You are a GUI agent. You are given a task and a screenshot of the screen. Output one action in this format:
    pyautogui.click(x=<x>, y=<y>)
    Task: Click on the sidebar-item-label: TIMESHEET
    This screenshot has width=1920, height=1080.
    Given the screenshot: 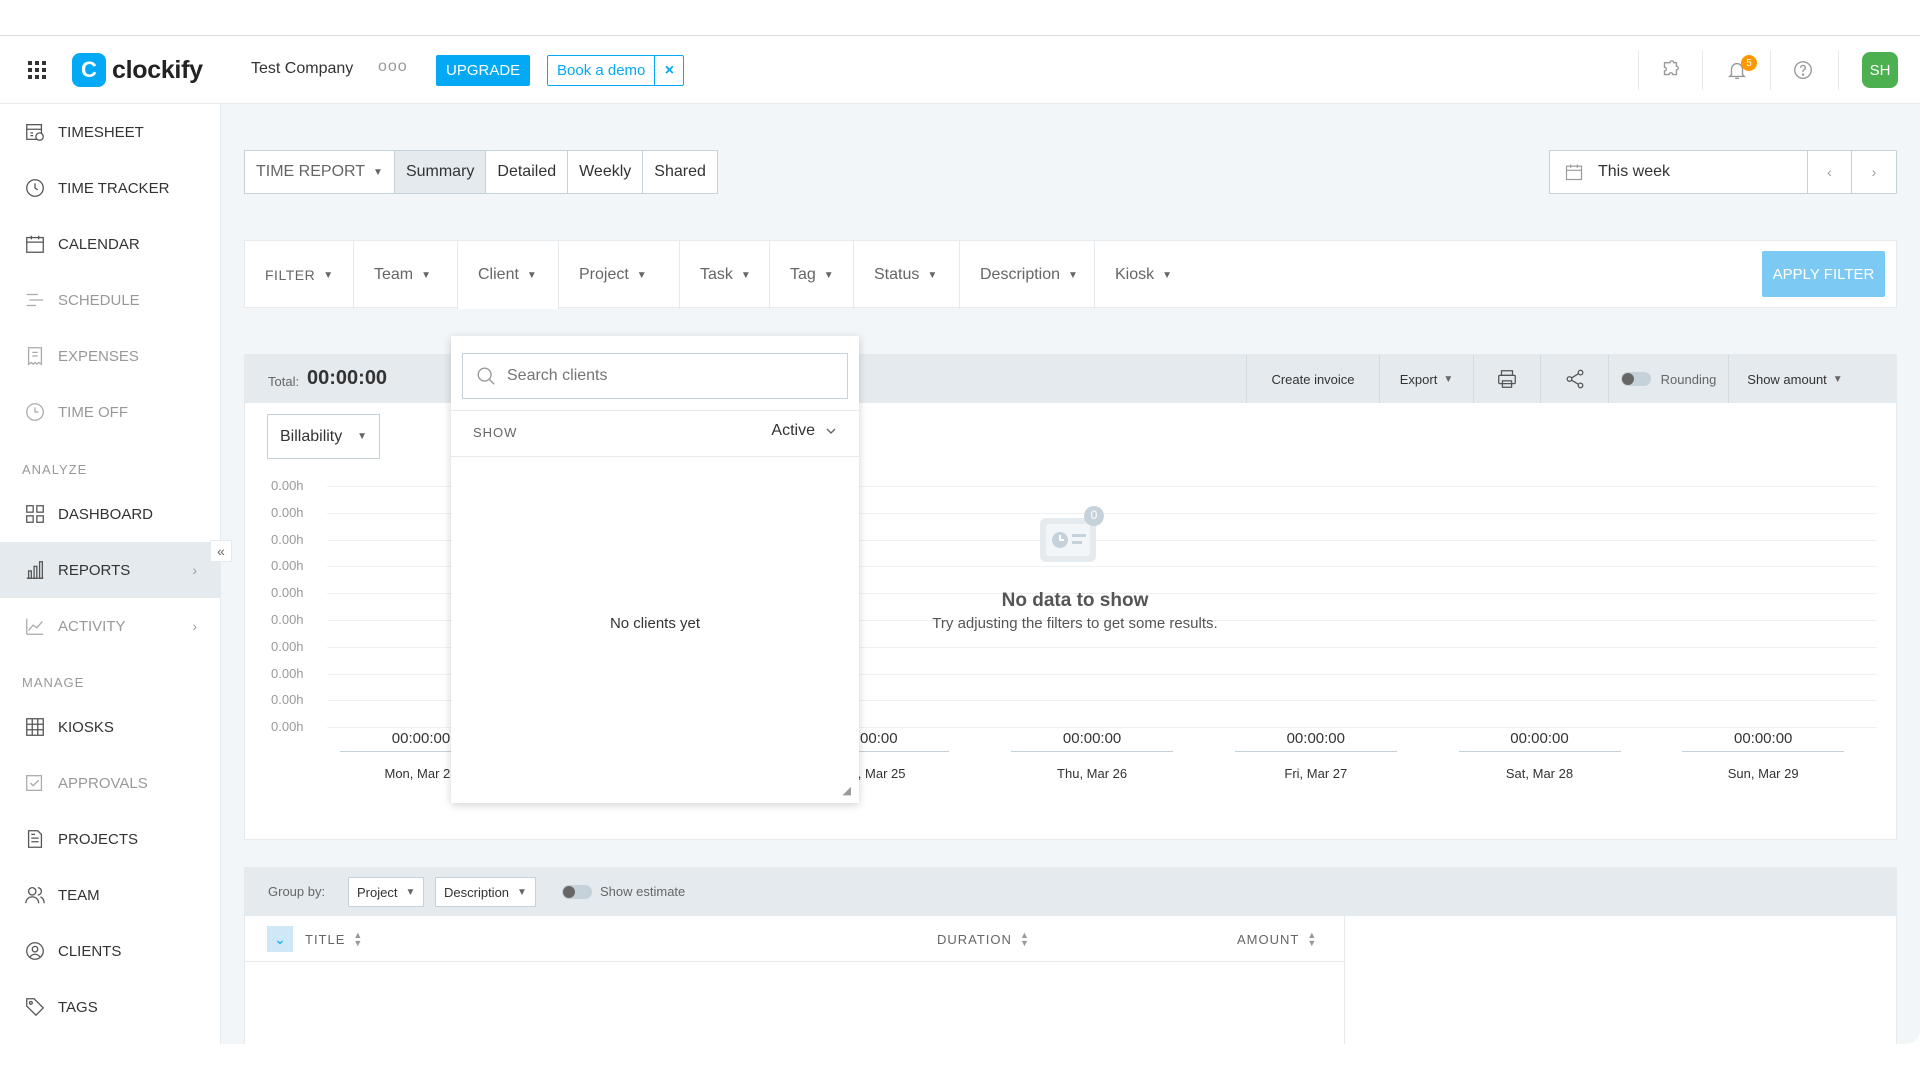 What is the action you would take?
    pyautogui.click(x=101, y=132)
    